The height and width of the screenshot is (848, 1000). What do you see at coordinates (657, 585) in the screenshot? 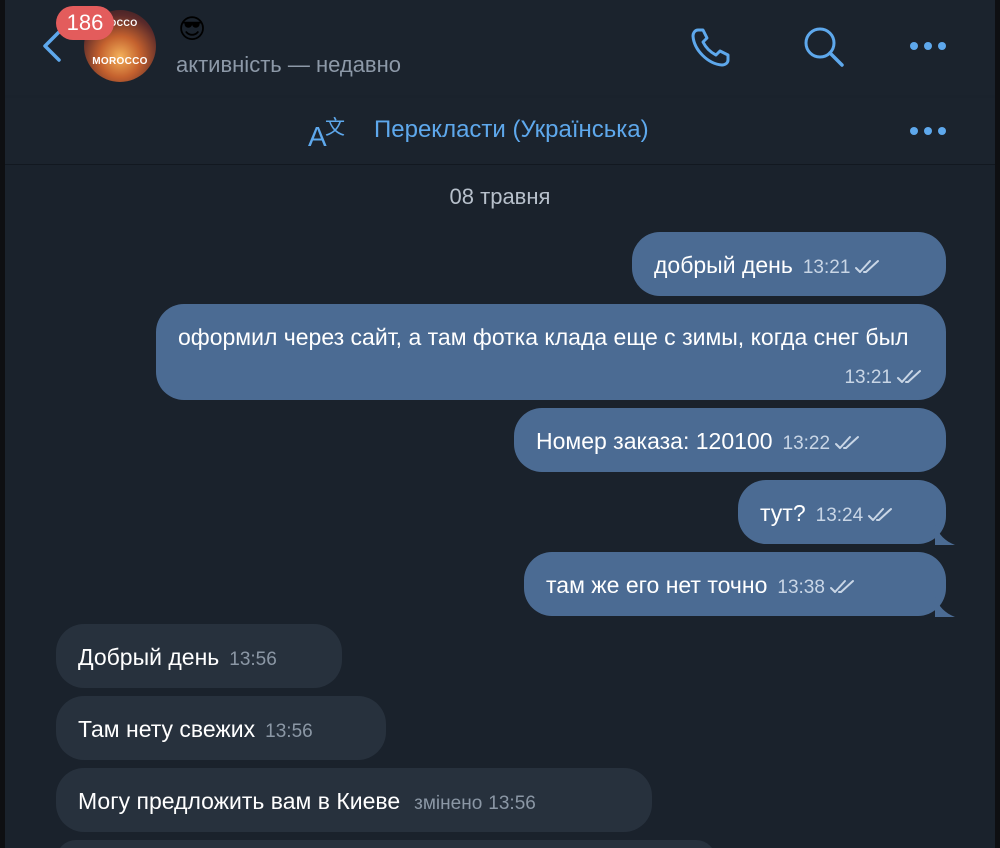
I see `message-text: там же его нет точно` at bounding box center [657, 585].